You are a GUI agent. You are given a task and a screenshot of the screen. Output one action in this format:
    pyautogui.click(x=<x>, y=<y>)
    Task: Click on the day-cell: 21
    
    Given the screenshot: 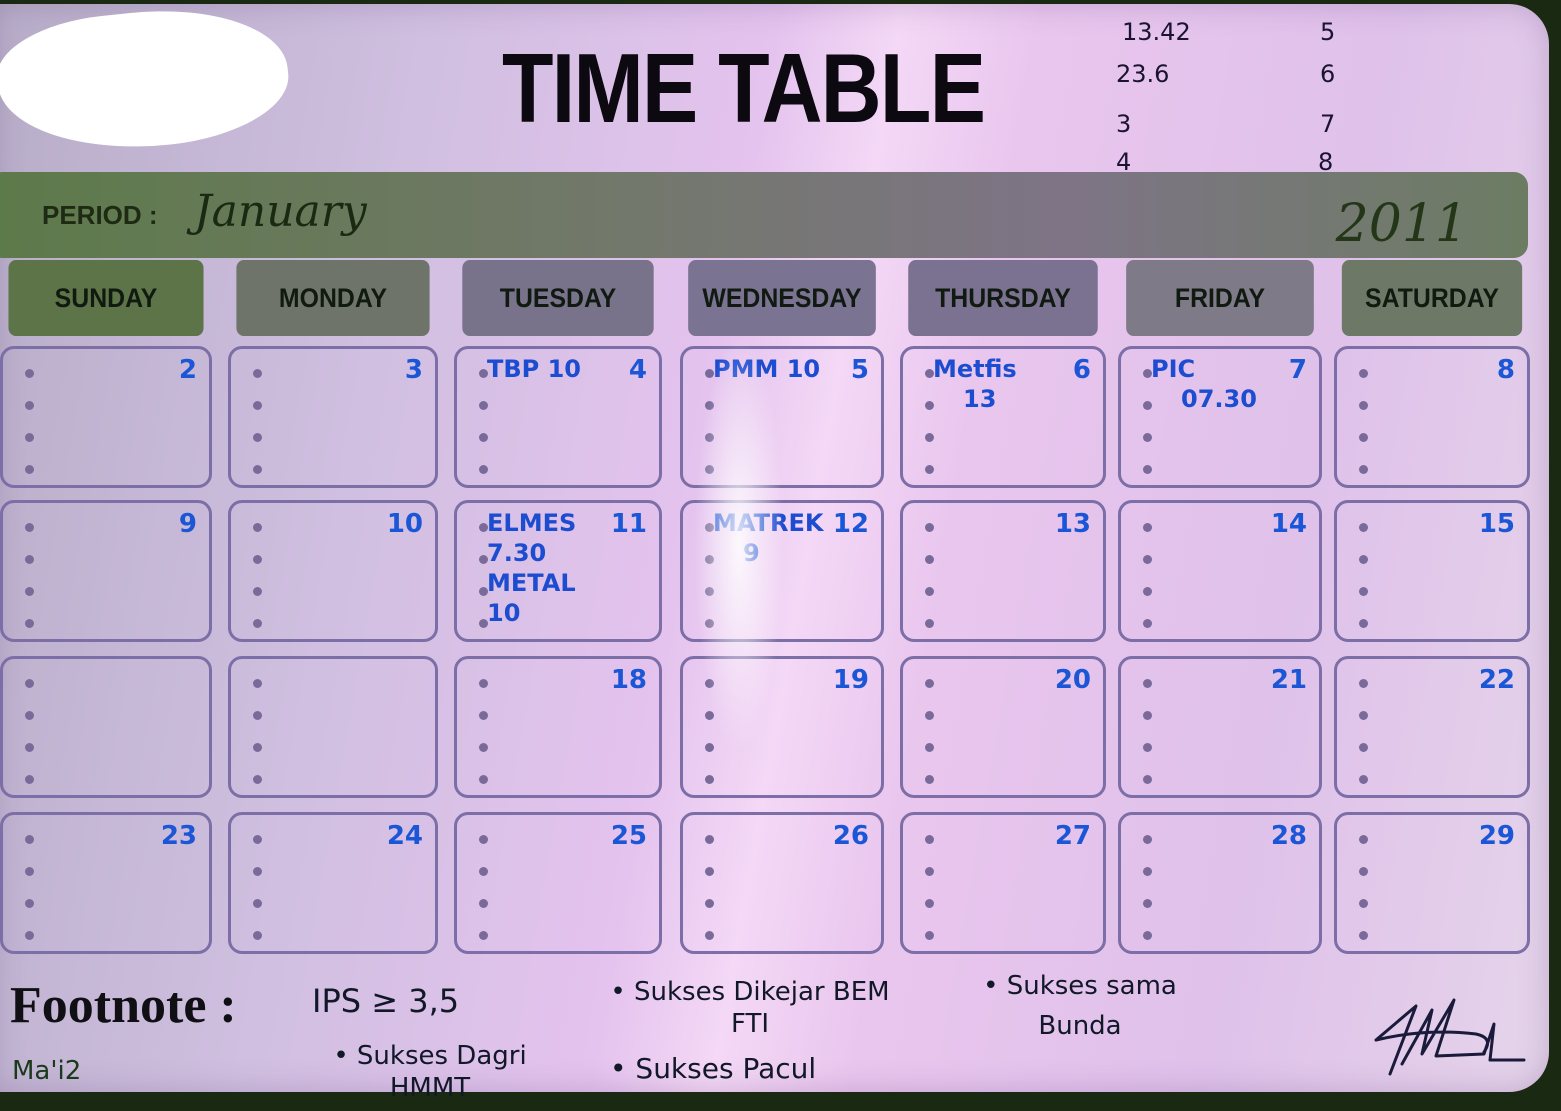 What is the action you would take?
    pyautogui.click(x=1220, y=727)
    